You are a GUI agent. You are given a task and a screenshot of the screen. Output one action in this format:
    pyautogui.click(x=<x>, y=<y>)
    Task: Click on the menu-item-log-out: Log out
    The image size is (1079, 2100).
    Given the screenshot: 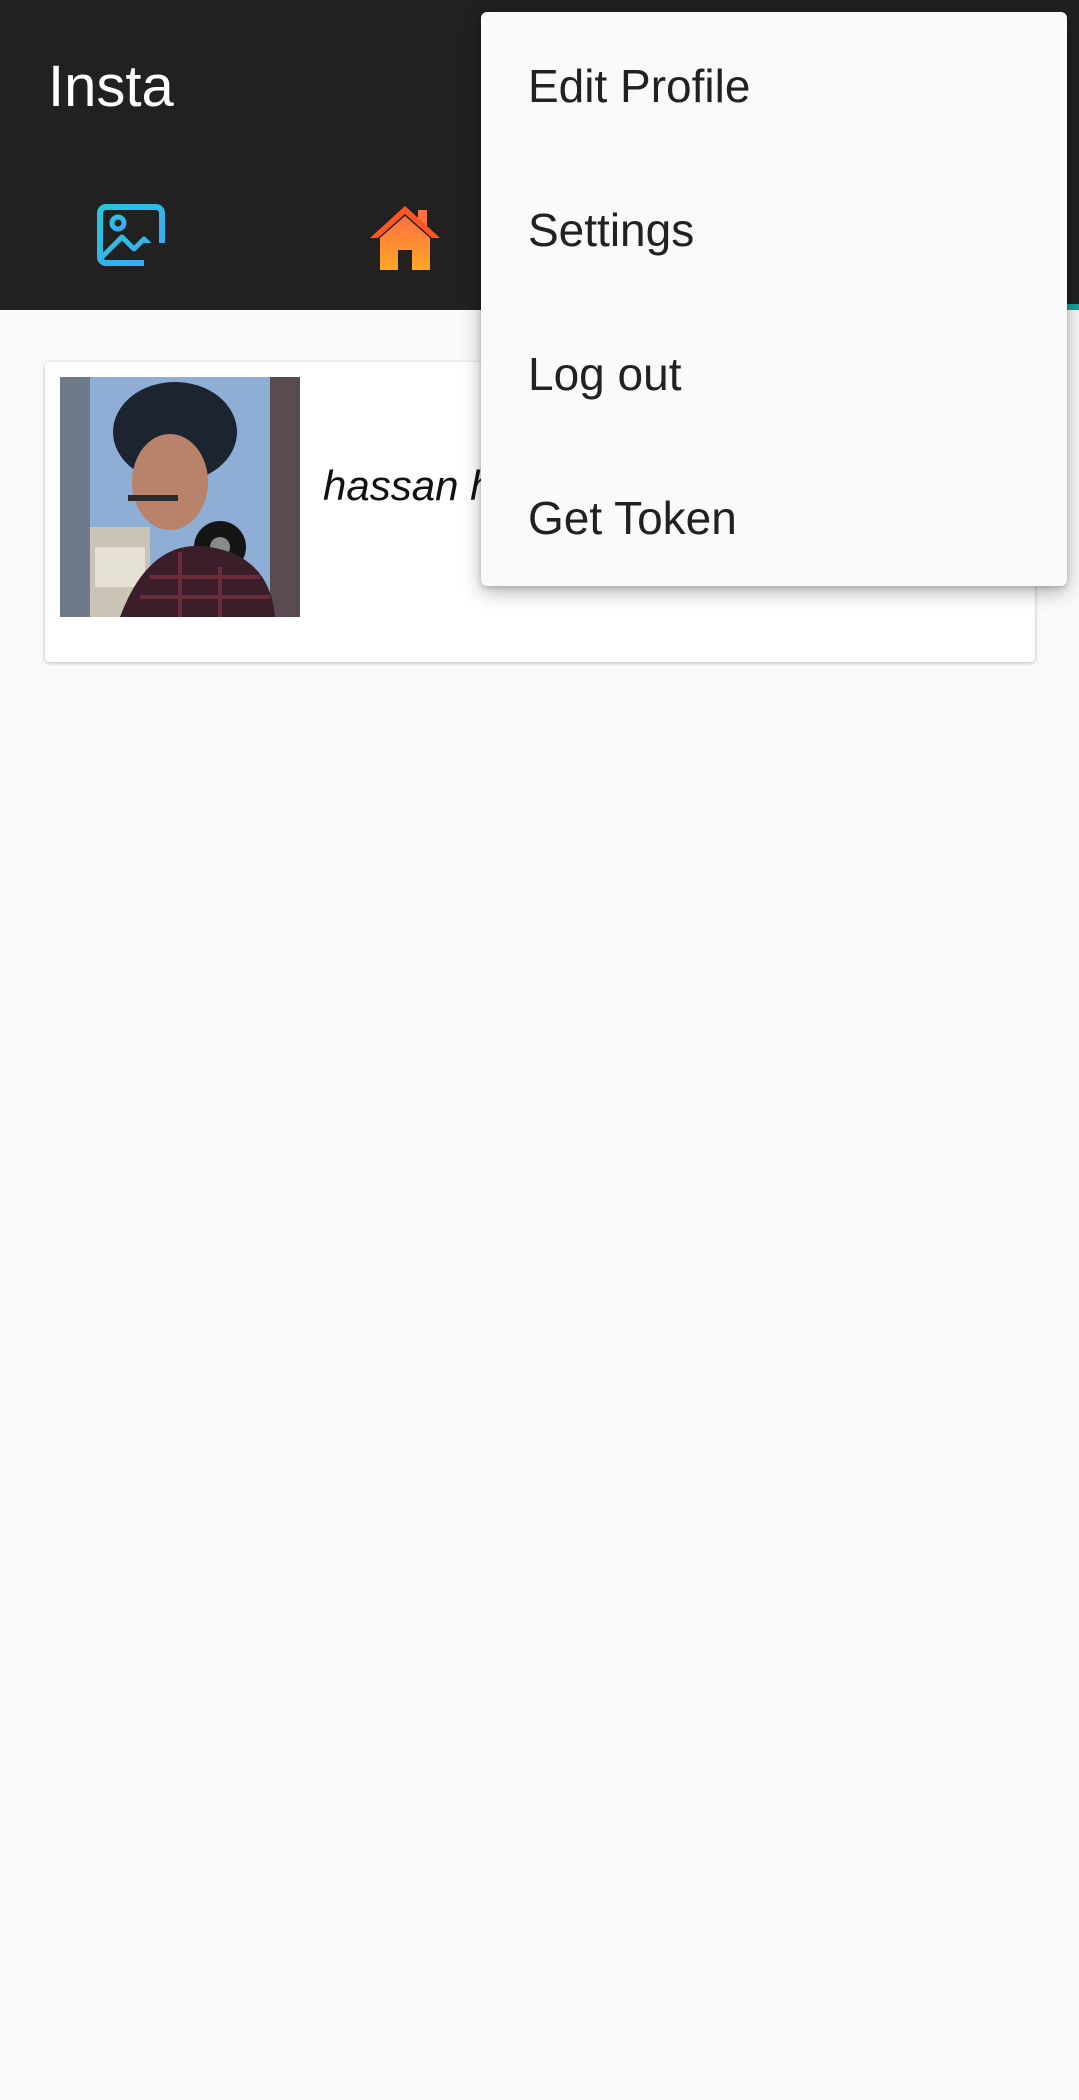 What is the action you would take?
    pyautogui.click(x=774, y=372)
    